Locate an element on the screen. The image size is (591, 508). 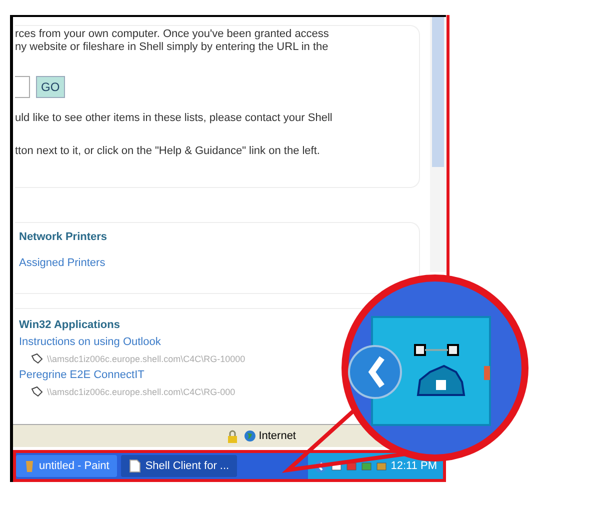
path-text: \\amsdc1iz006c.europe.shell.com\C4C\RG-10000 is located at coordinates (146, 359).